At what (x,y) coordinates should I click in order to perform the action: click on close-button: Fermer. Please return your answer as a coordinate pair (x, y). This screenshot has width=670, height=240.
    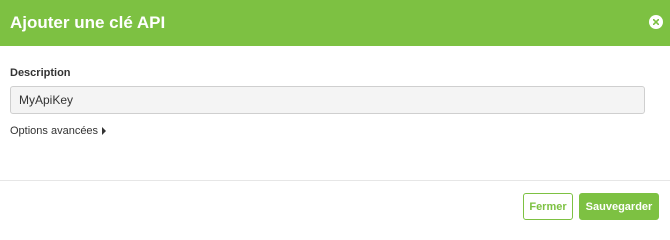
    Looking at the image, I should click on (548, 206).